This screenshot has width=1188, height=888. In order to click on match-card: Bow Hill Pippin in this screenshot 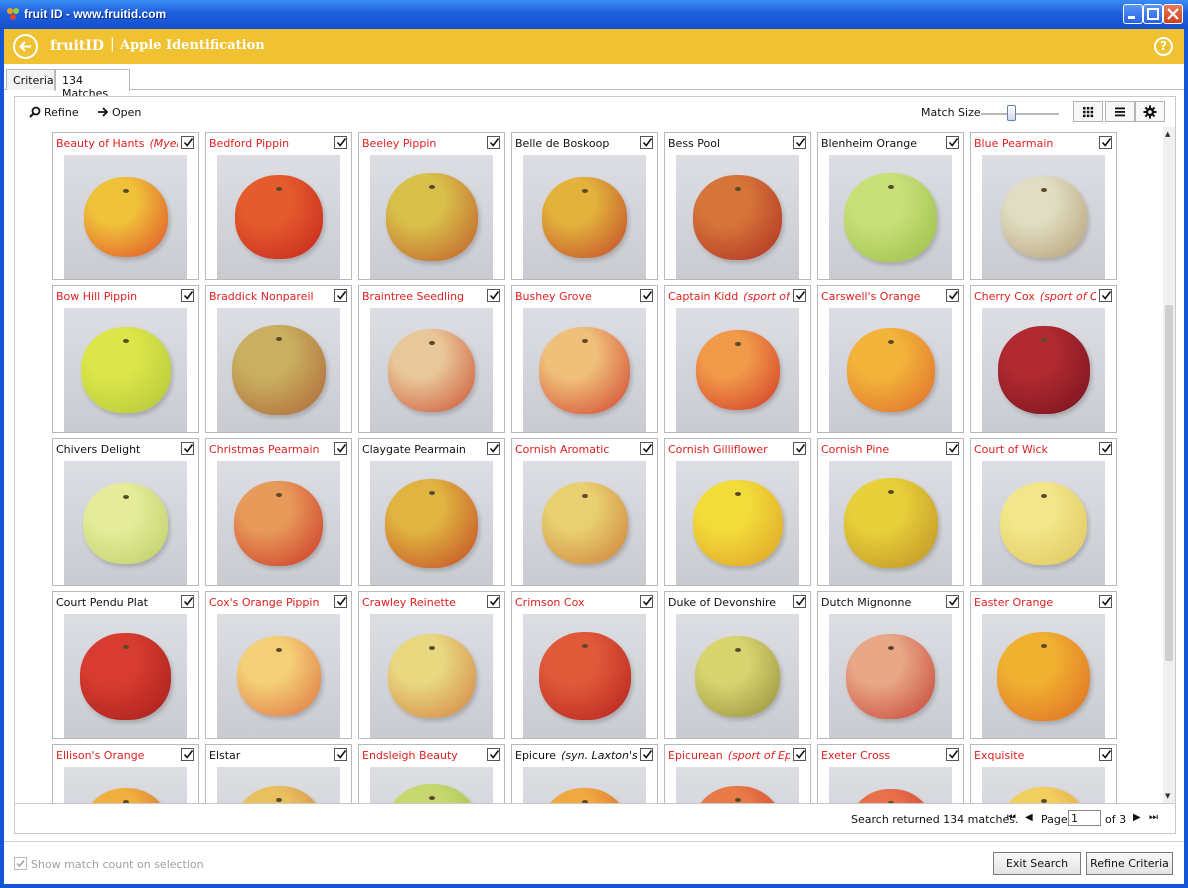, I will do `click(125, 359)`.